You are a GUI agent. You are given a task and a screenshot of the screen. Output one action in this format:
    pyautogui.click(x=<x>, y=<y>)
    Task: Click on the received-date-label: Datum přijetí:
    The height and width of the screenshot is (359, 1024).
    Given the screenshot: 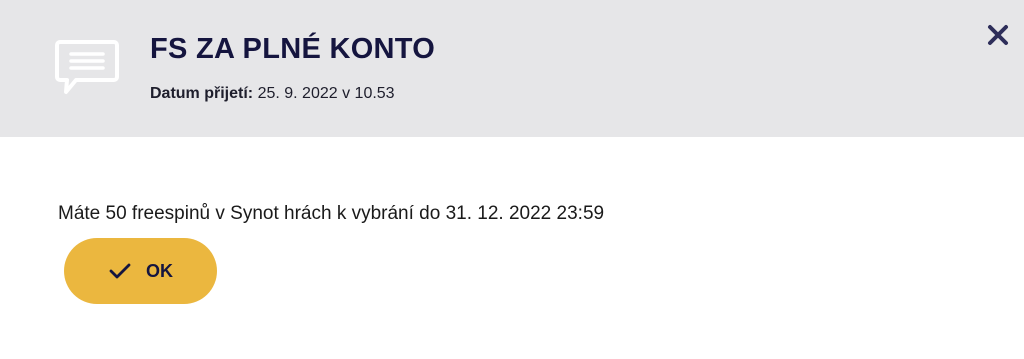 What is the action you would take?
    pyautogui.click(x=202, y=93)
    